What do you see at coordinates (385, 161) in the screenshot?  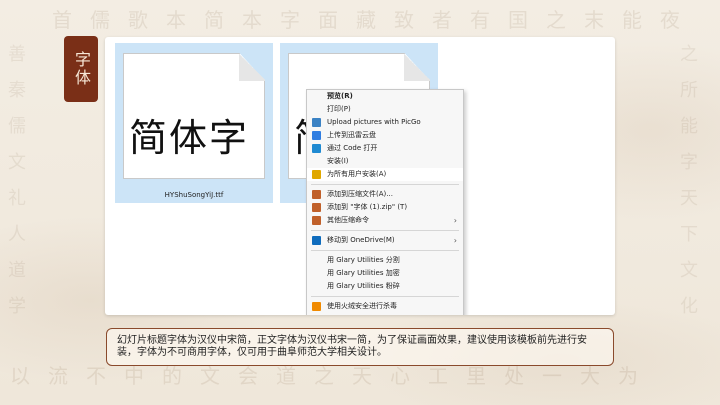 I see `context-menu-item: 安装(I)` at bounding box center [385, 161].